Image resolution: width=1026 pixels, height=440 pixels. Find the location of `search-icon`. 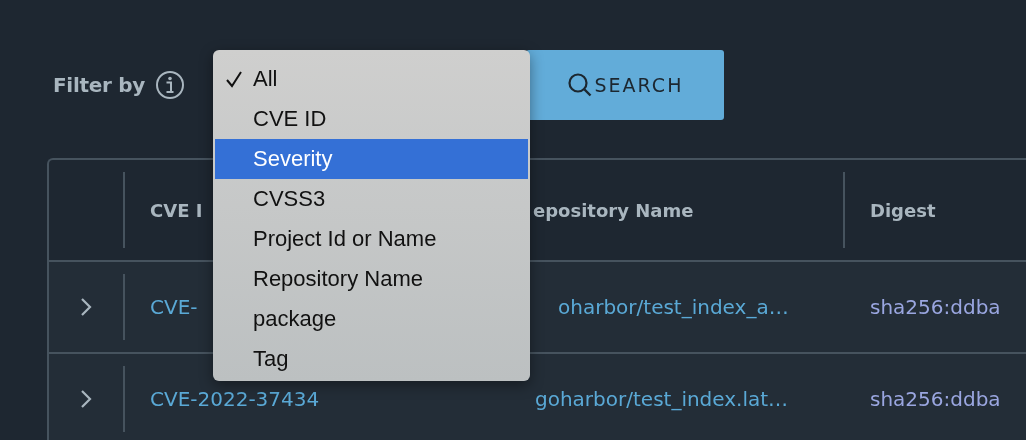

search-icon is located at coordinates (579, 85).